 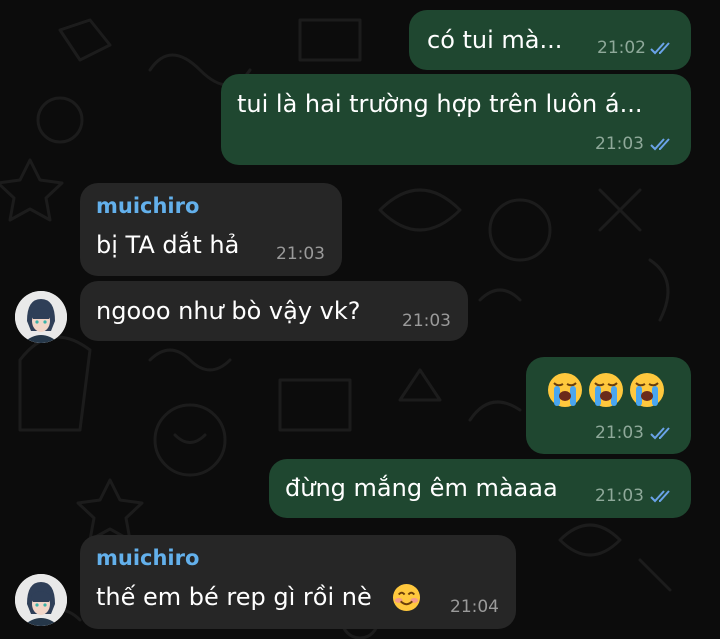 I want to click on message-bubble-outgoing: 21:03, so click(x=608, y=405).